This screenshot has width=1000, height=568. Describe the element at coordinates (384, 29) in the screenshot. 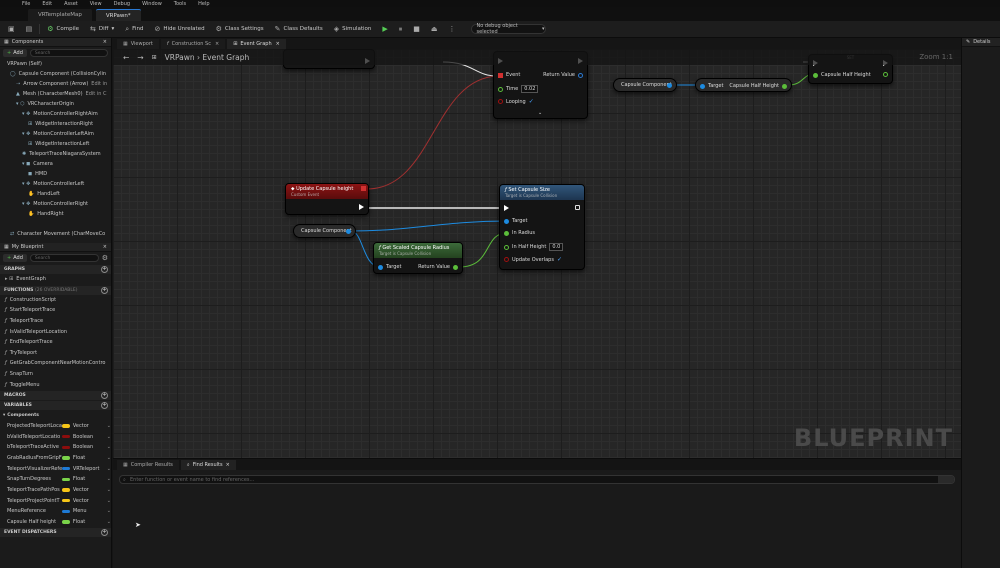

I see `play-button: ▶` at that location.